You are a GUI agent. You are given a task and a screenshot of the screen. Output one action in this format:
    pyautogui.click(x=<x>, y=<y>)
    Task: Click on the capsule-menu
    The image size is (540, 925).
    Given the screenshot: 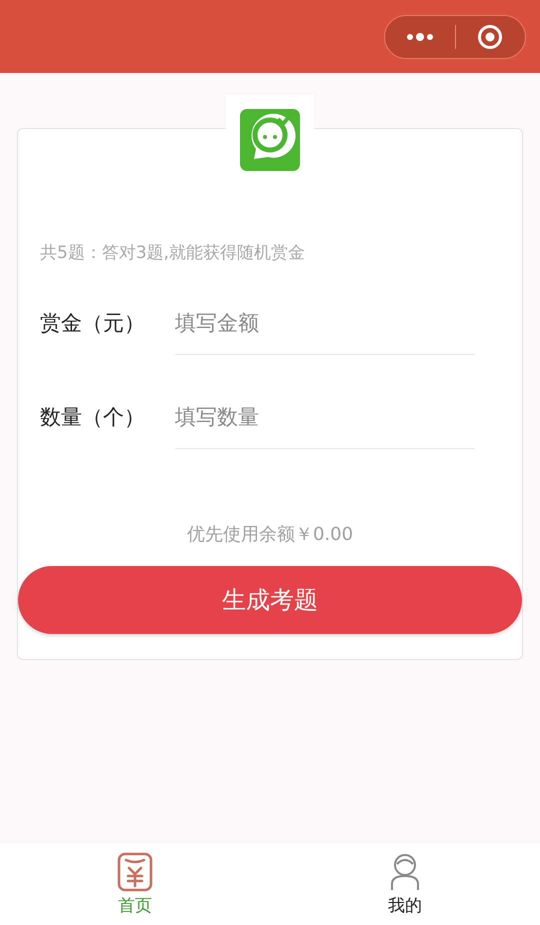 What is the action you would take?
    pyautogui.click(x=455, y=36)
    